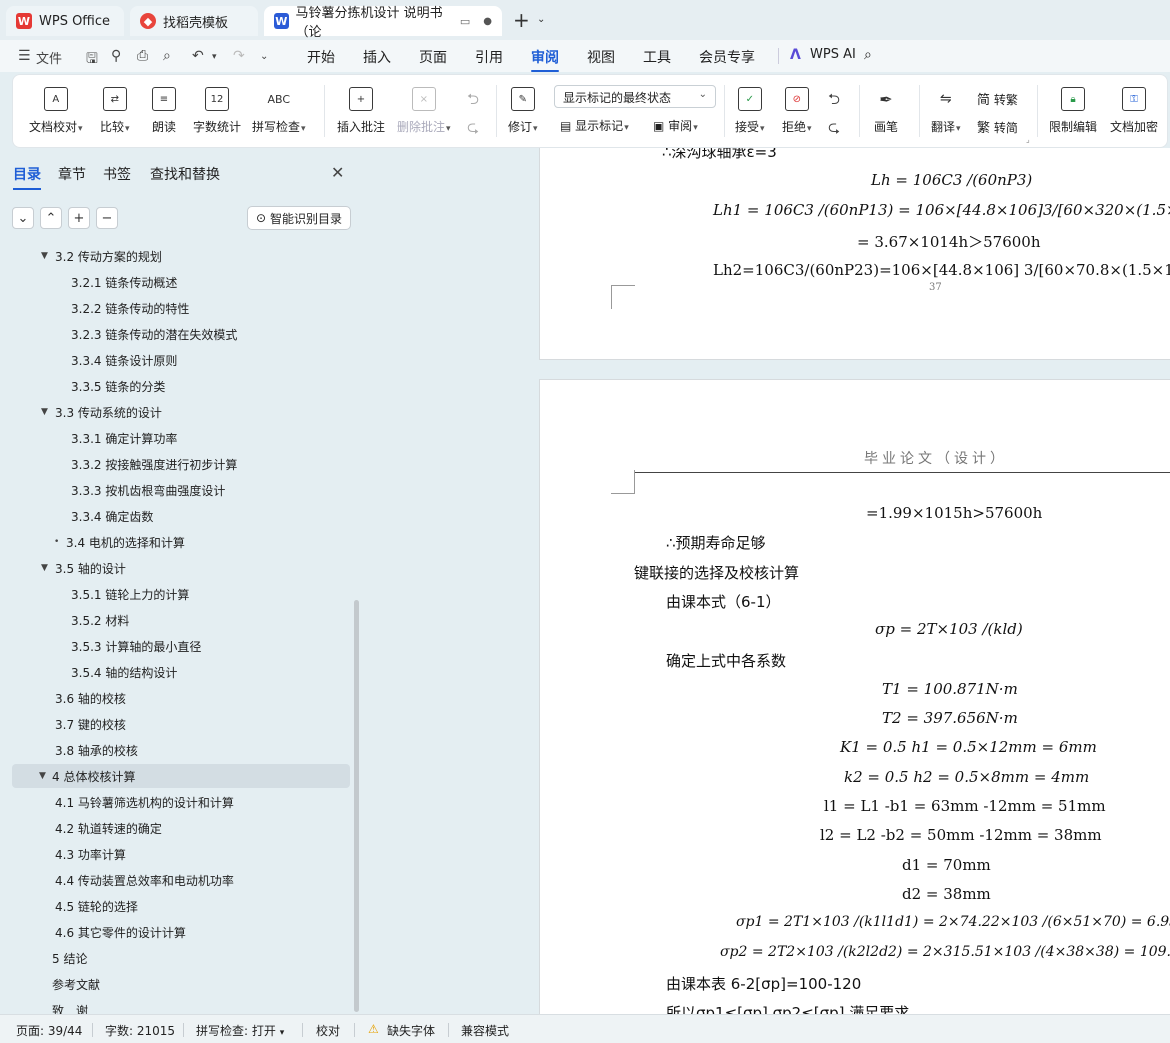 Image resolution: width=1170 pixels, height=1043 pixels. What do you see at coordinates (356, 806) in the screenshot?
I see `toc-scrollbar` at bounding box center [356, 806].